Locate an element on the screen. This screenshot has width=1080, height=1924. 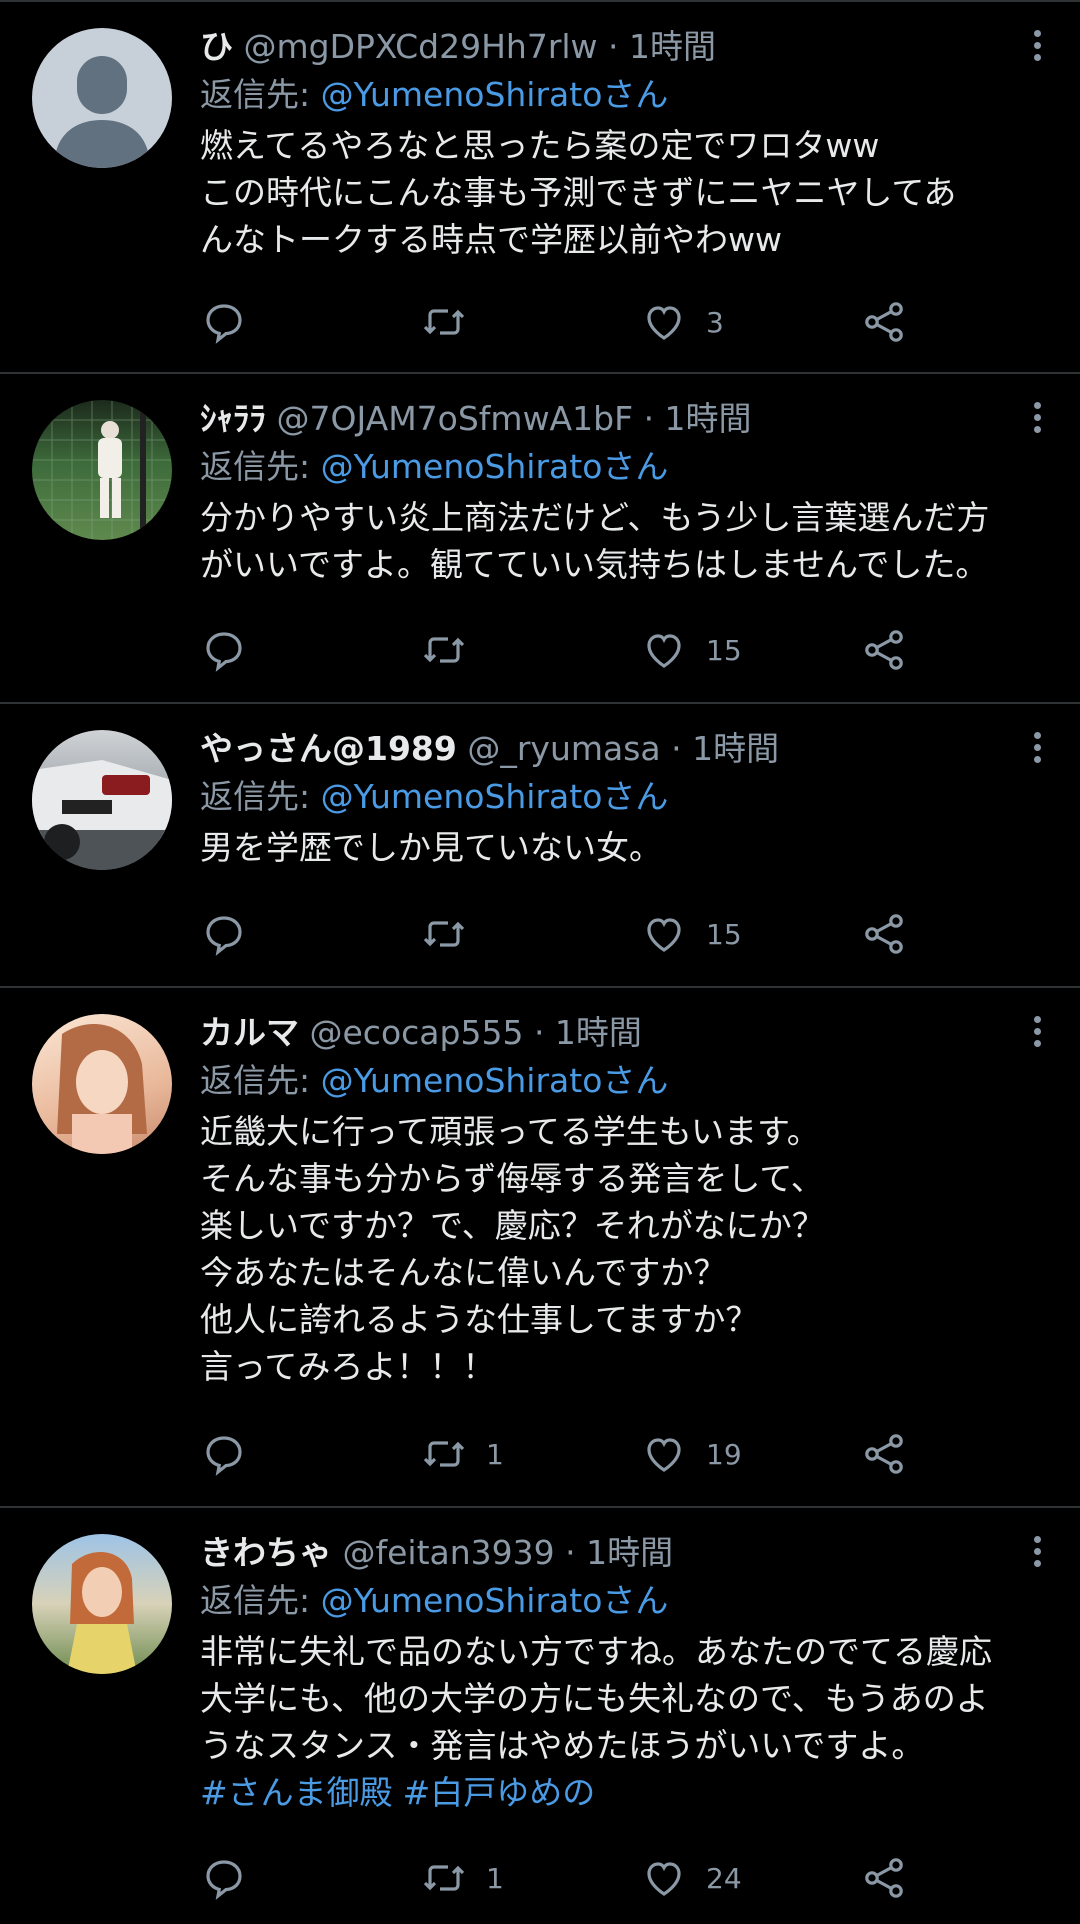
display-name: カルマ is located at coordinates (249, 1032).